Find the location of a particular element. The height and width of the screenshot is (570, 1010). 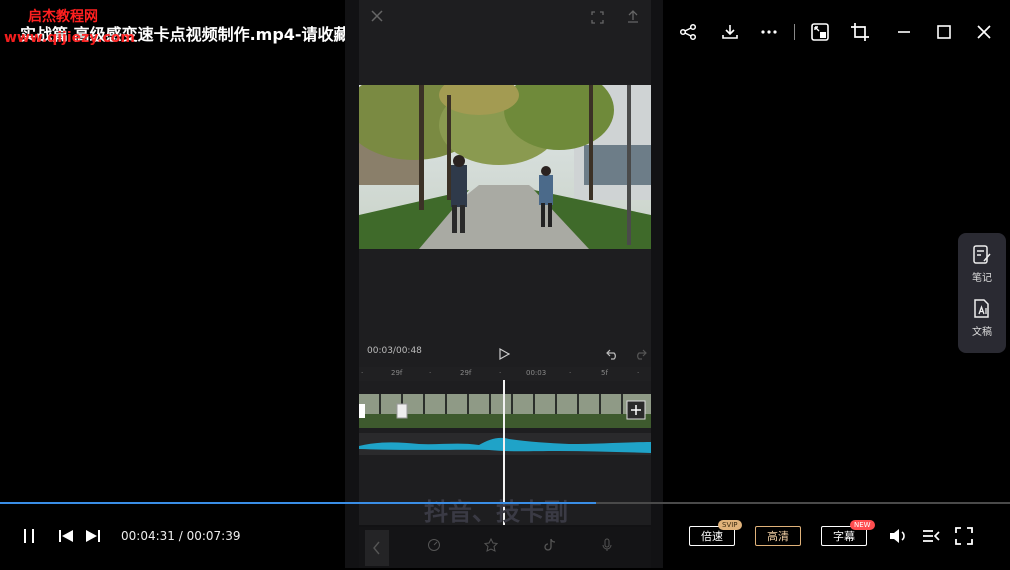

undo-icon is located at coordinates (612, 354).